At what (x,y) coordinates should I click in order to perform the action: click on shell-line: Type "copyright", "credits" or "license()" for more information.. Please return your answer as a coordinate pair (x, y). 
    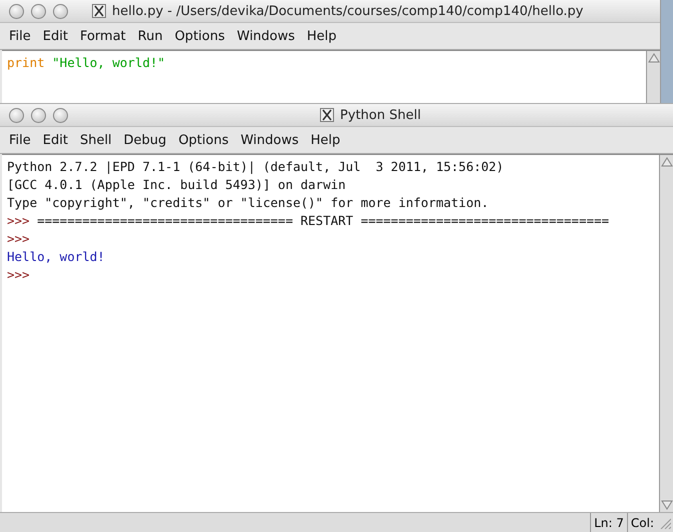
    Looking at the image, I should click on (248, 203).